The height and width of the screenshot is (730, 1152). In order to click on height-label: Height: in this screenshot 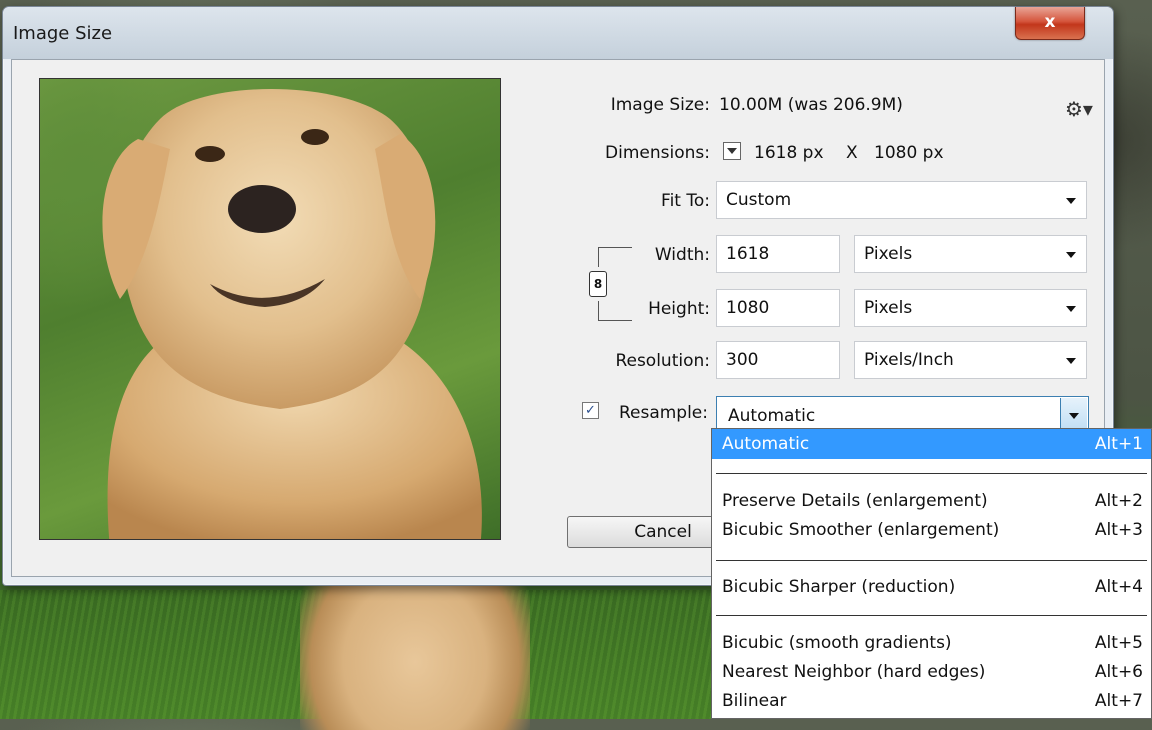, I will do `click(679, 309)`.